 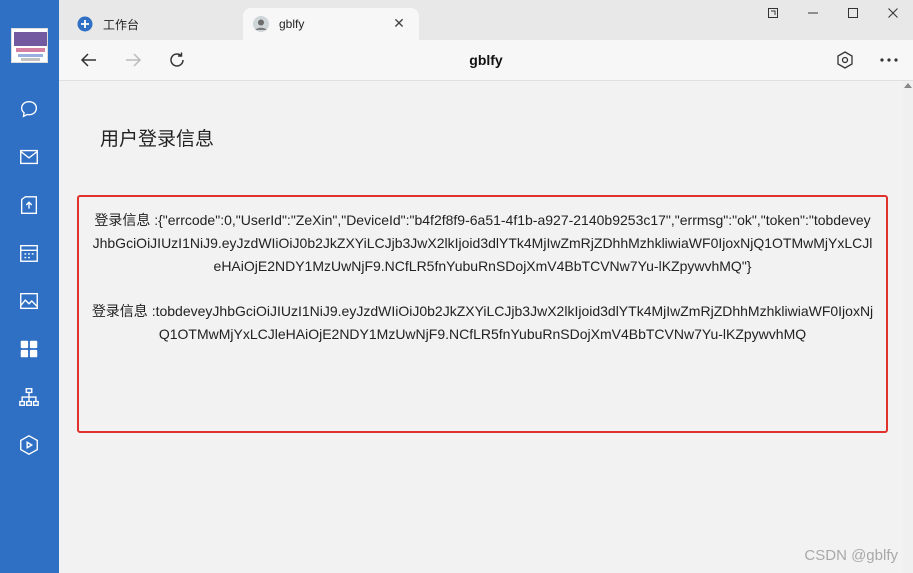 I want to click on org-chart-icon, so click(x=29, y=397).